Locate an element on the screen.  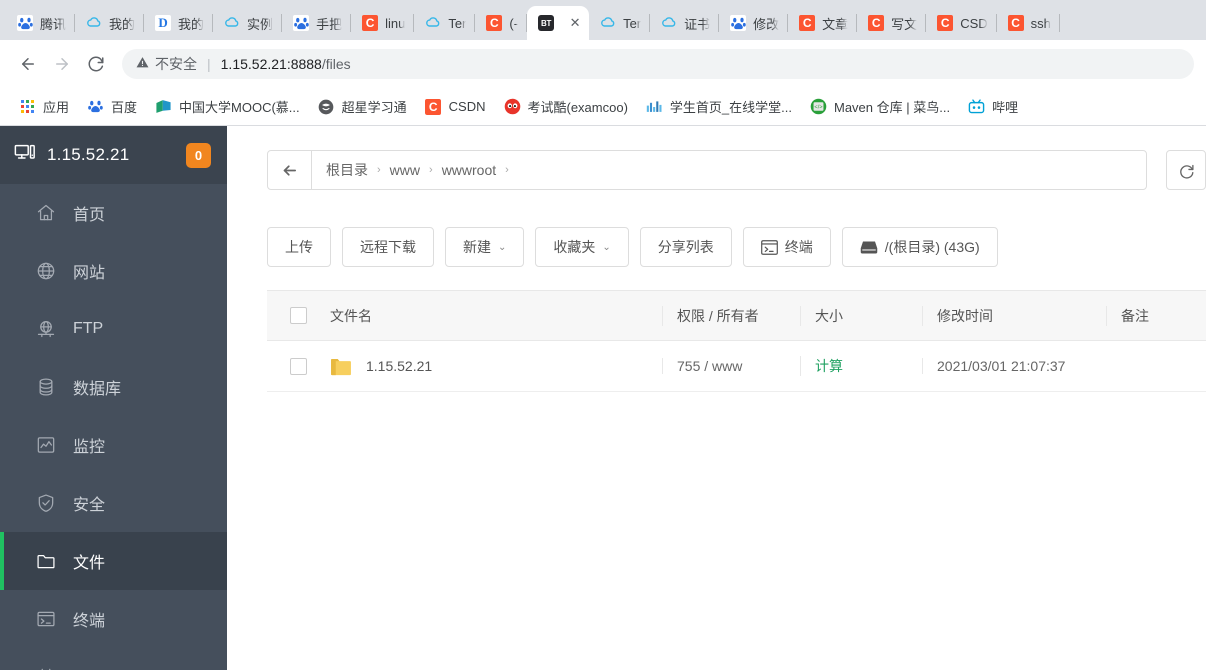
favorites-button: 收藏夹 ⌄ is located at coordinates (582, 247).